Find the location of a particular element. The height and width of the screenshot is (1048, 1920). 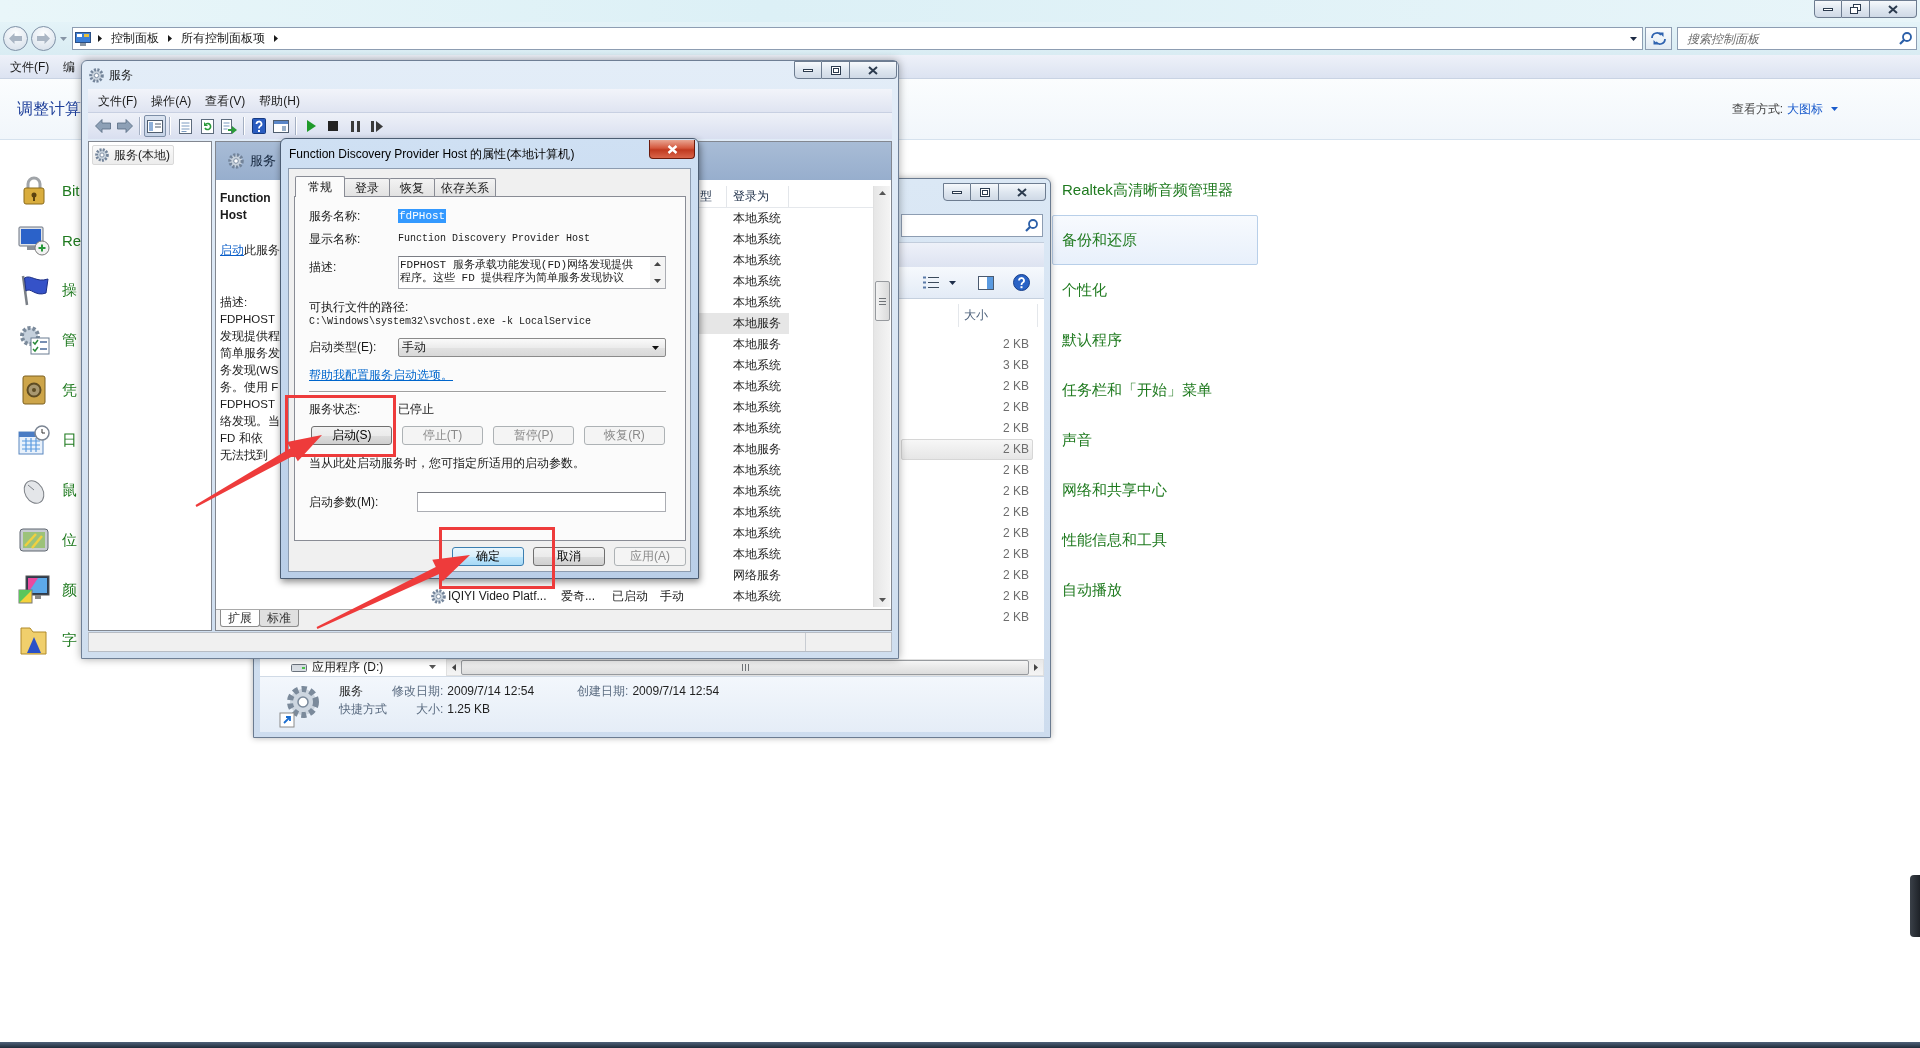

control-panel-item: 鼠 is located at coordinates (69, 490).